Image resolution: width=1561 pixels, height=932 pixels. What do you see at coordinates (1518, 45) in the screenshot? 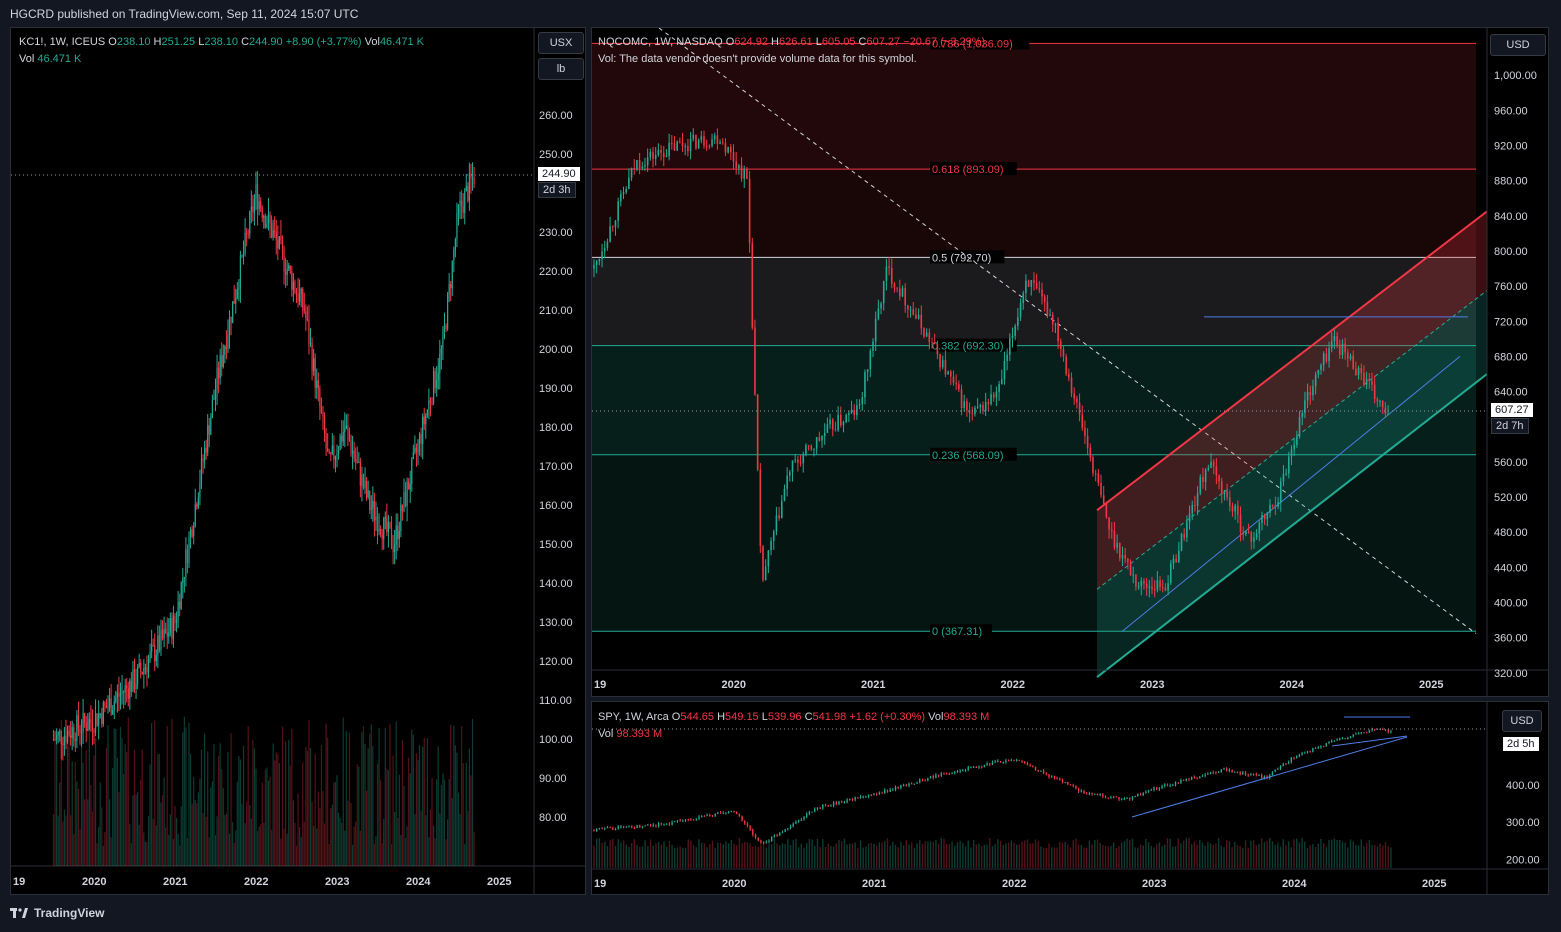
I see `nqcomc-currency-button: USD` at bounding box center [1518, 45].